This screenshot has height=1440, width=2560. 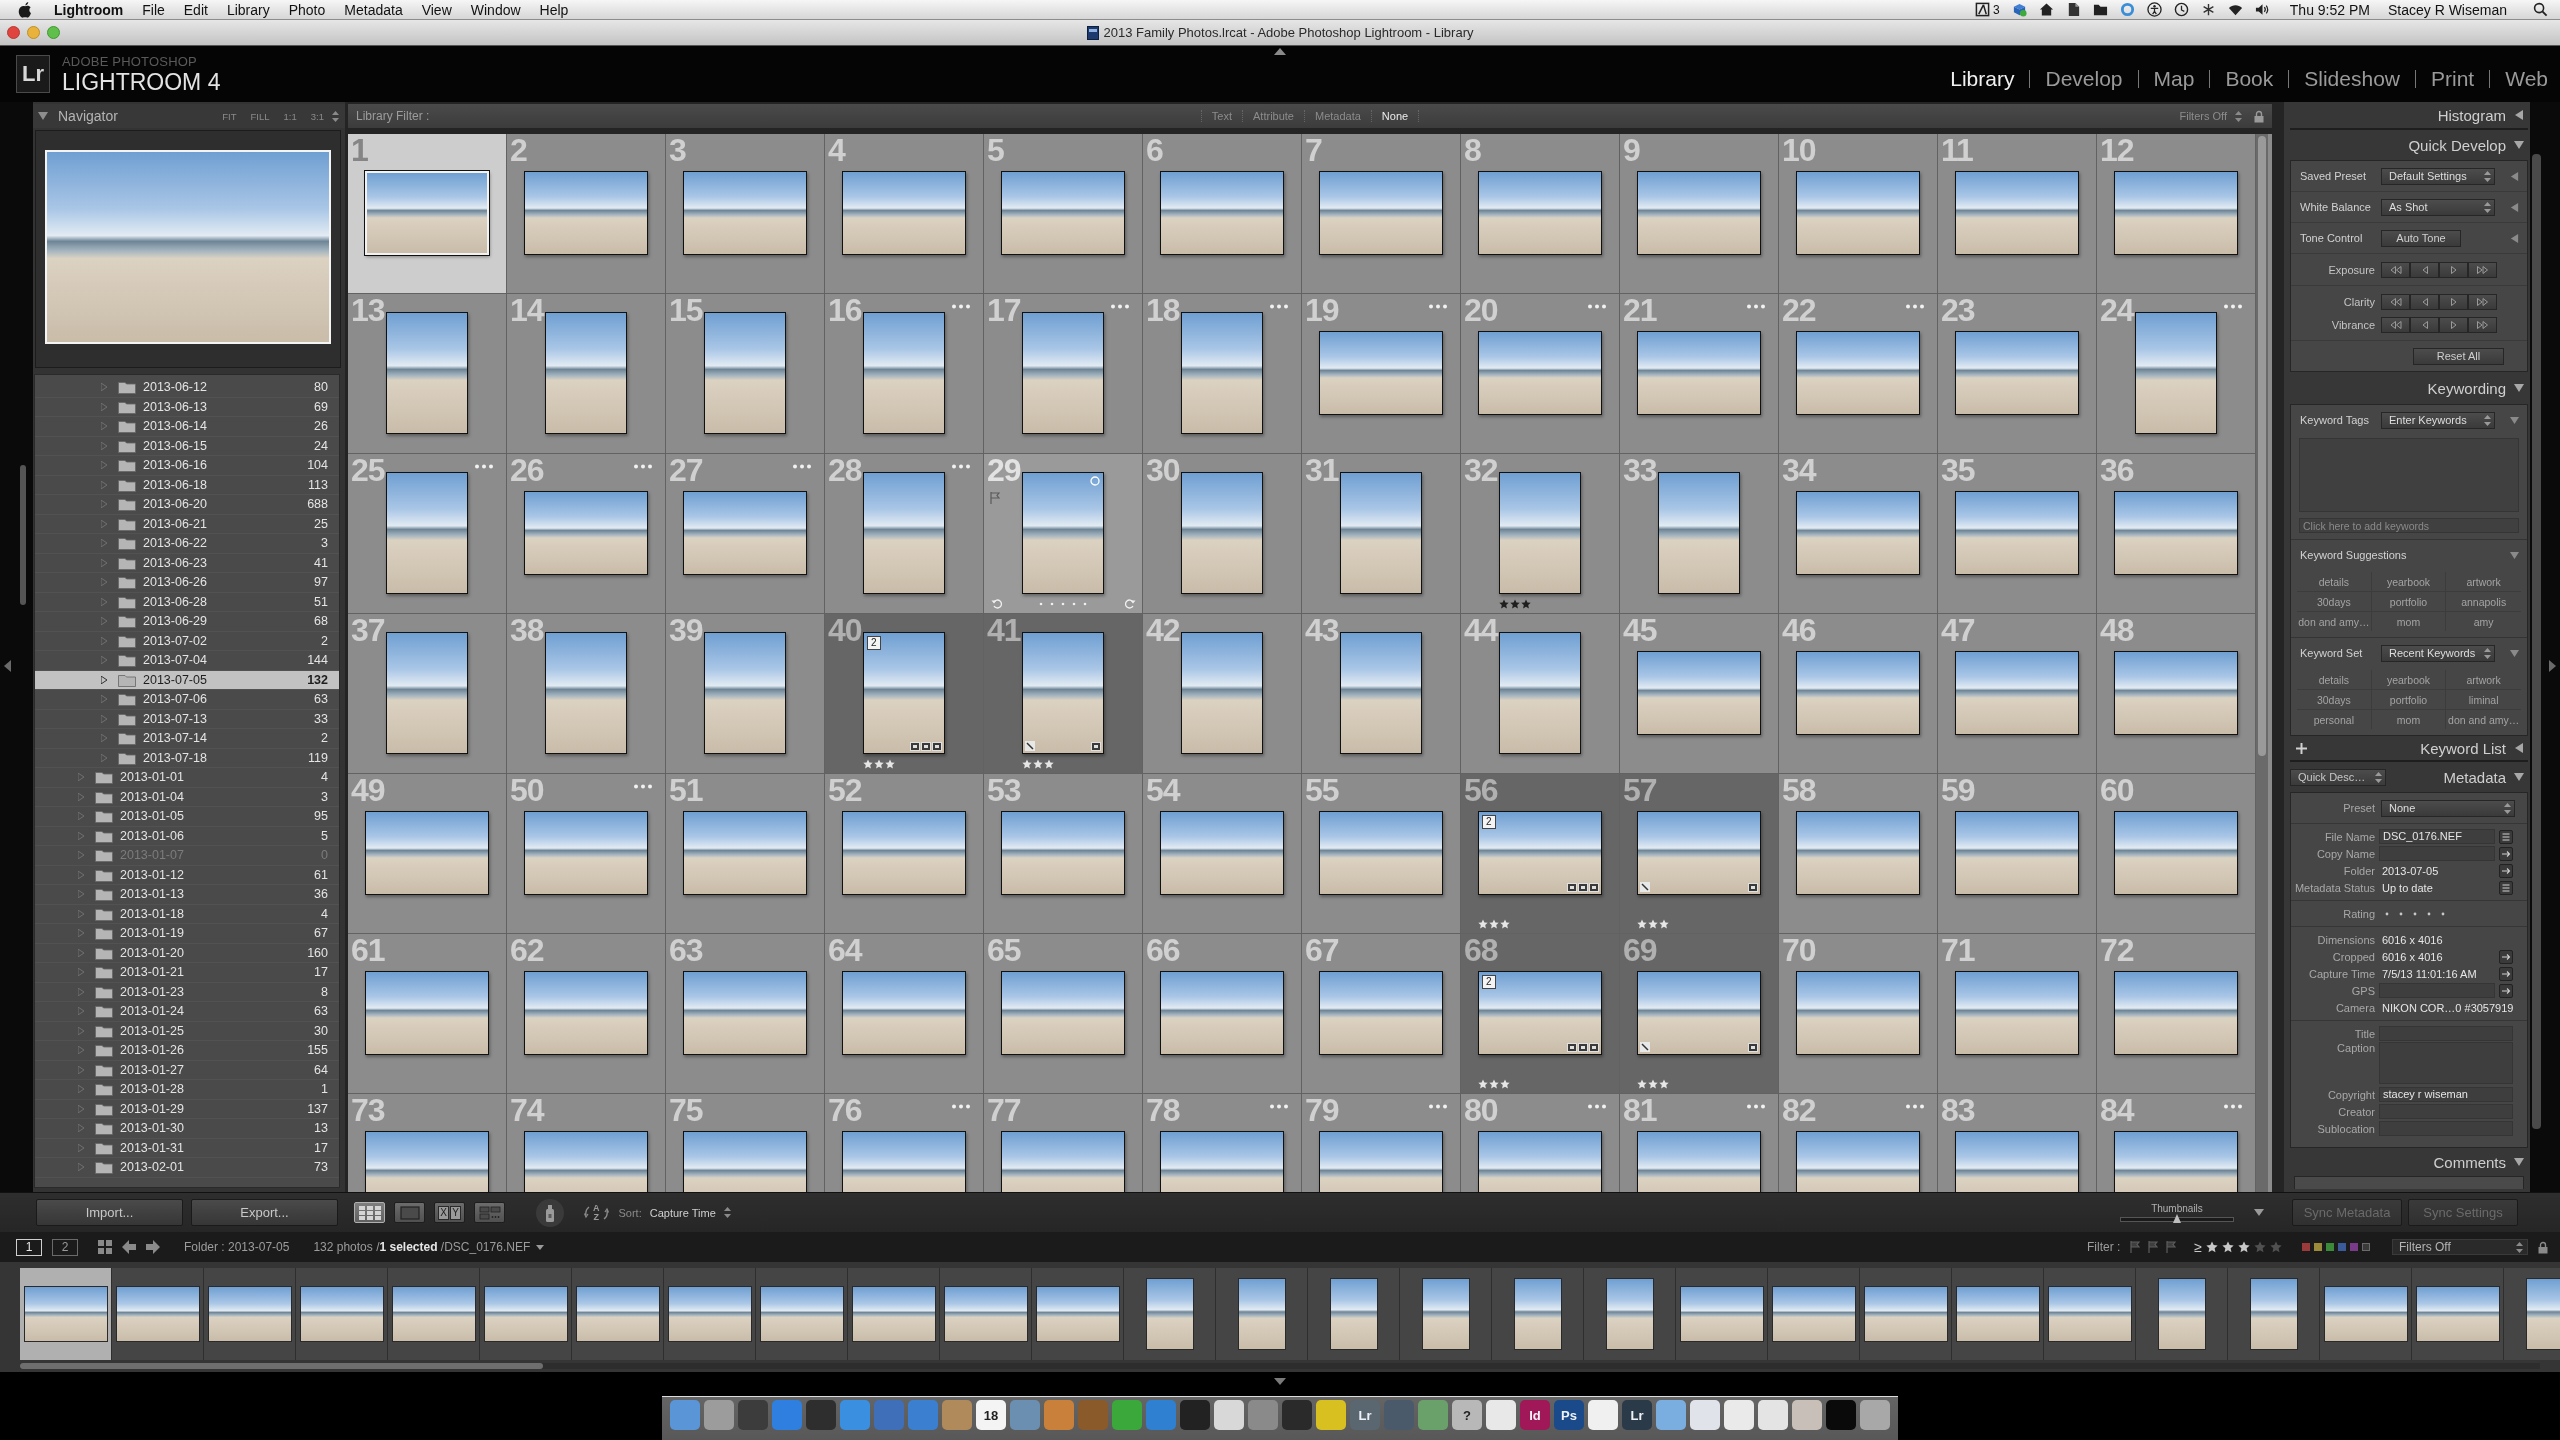 I want to click on grid-cell: 21, so click(x=1699, y=374).